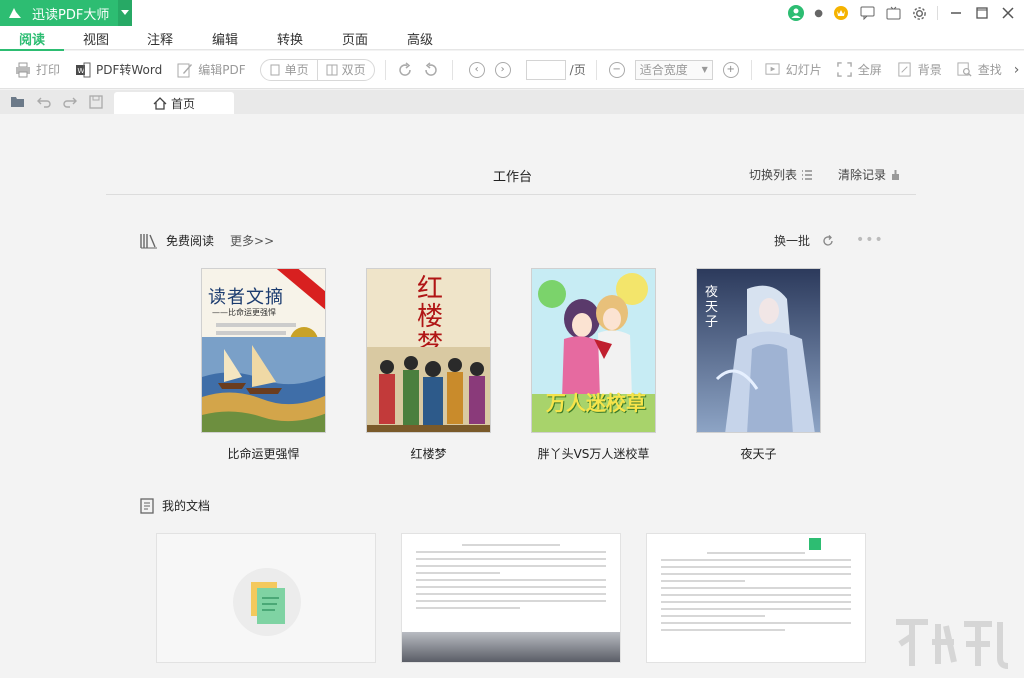 This screenshot has height=678, width=1024. What do you see at coordinates (663, 70) in the screenshot?
I see `zoom-value: 适合宽度` at bounding box center [663, 70].